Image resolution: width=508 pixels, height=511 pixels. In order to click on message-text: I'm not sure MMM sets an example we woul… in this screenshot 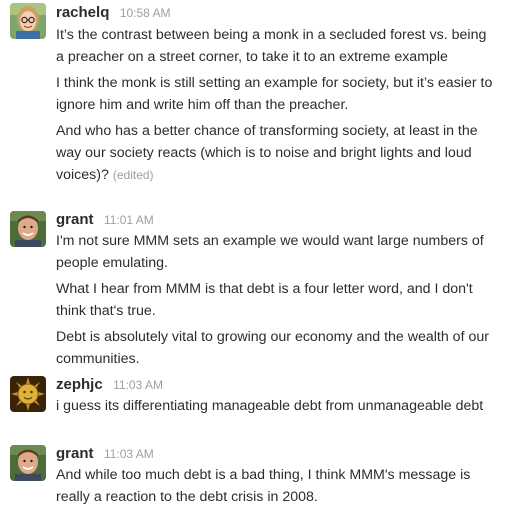, I will do `click(270, 252)`.